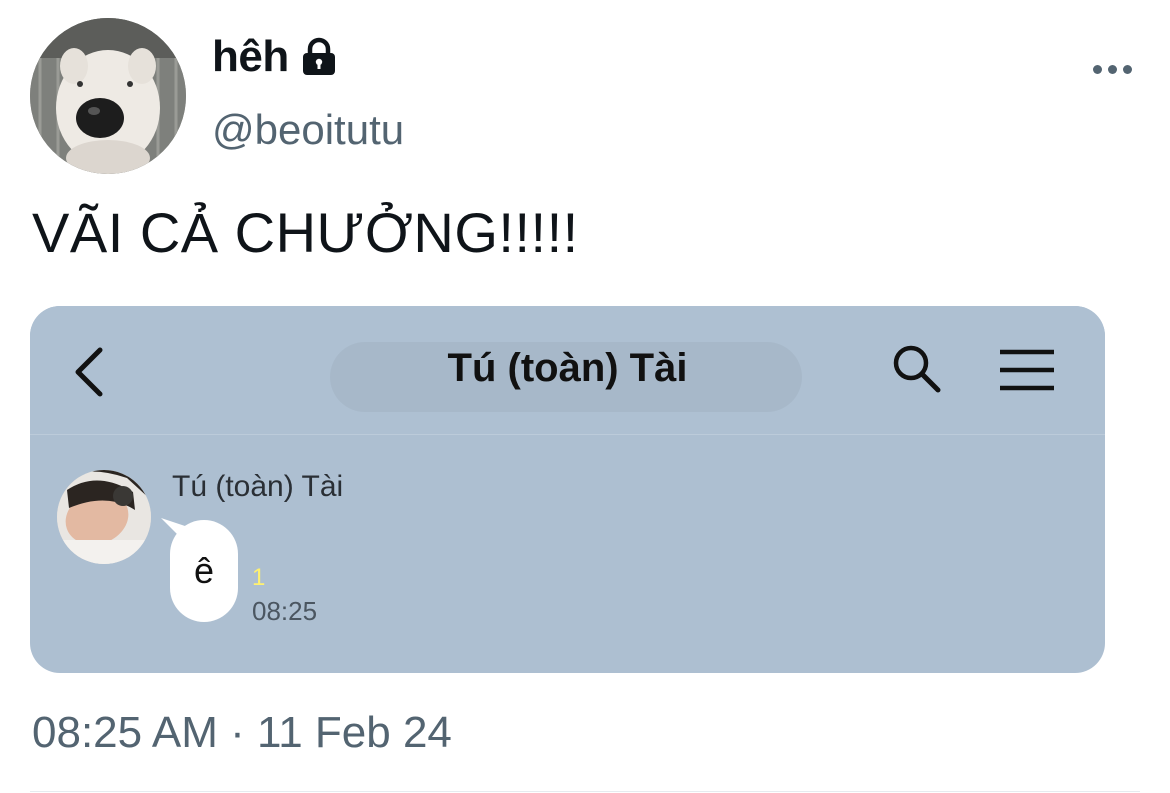 The image size is (1170, 793). What do you see at coordinates (250, 56) in the screenshot?
I see `display-name-text: hêh` at bounding box center [250, 56].